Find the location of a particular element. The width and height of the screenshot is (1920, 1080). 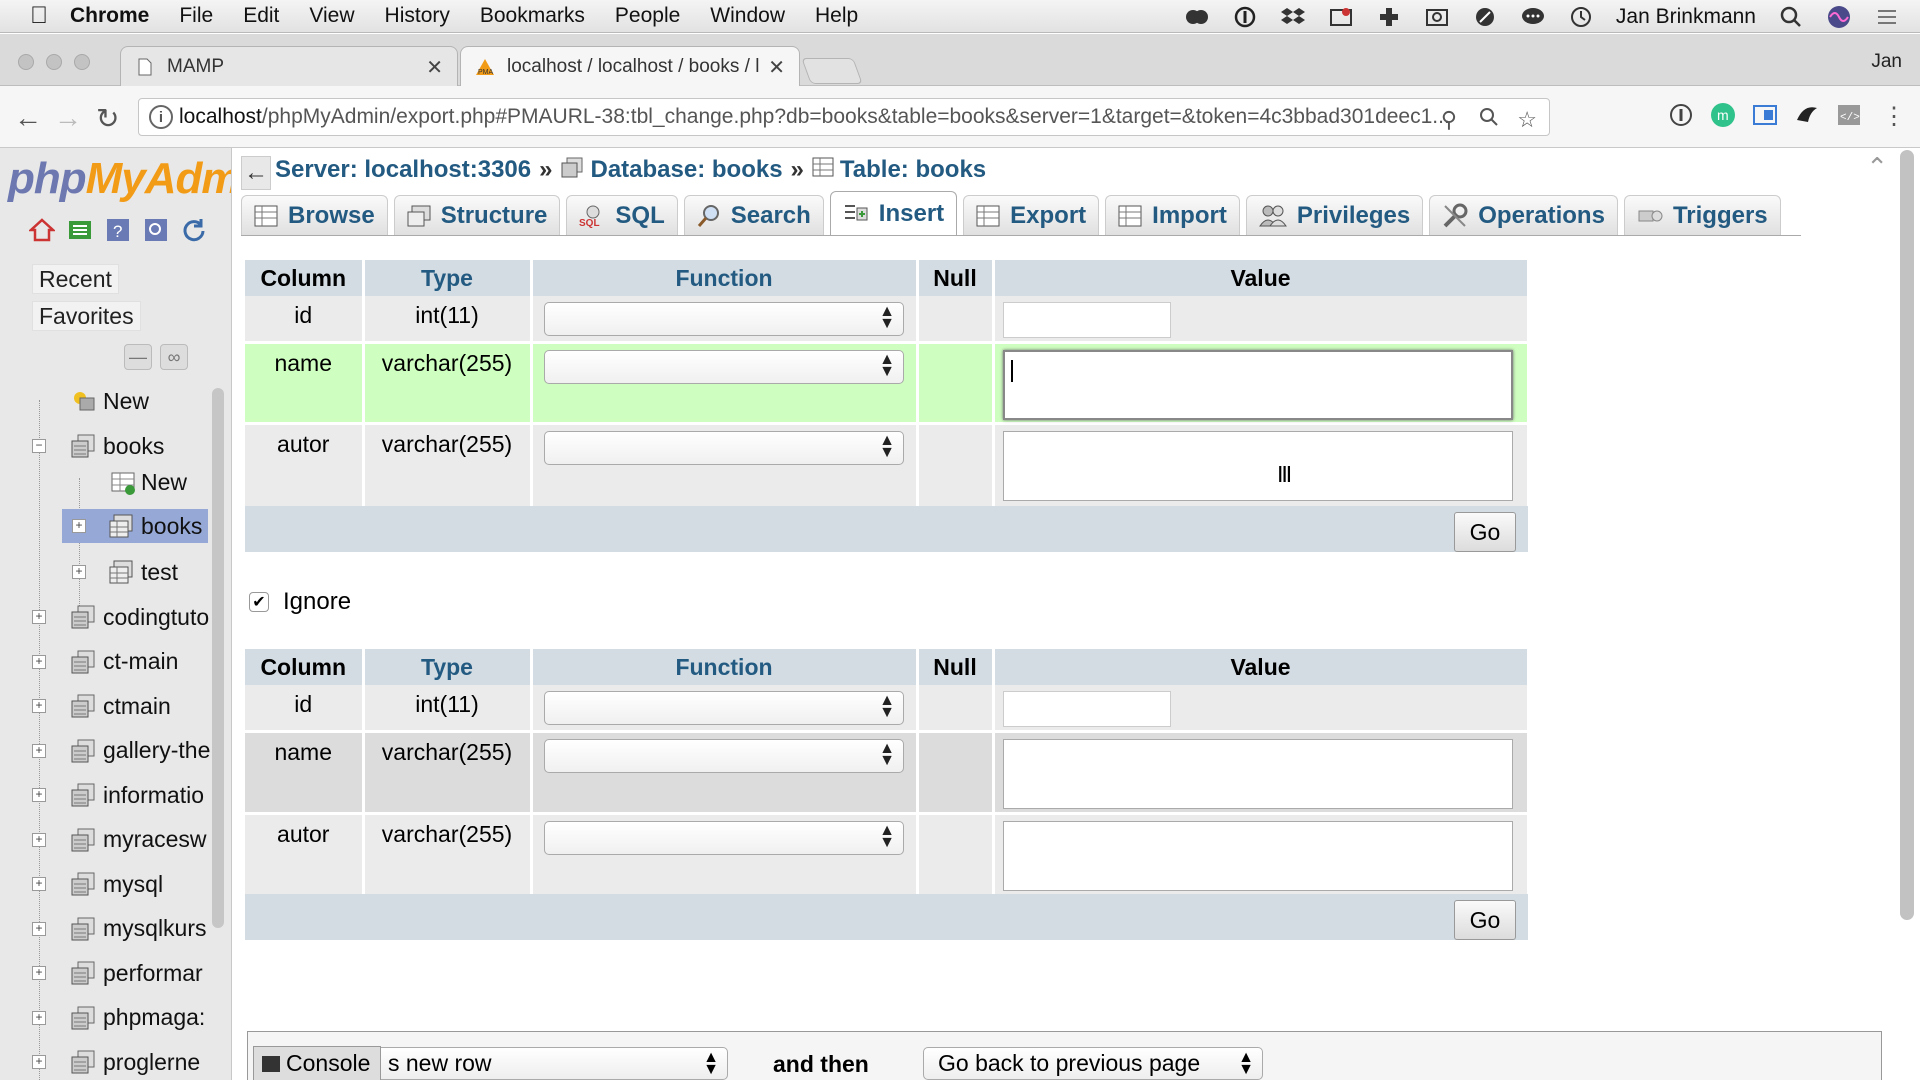

devtools-extension-icon: </> is located at coordinates (1849, 115).